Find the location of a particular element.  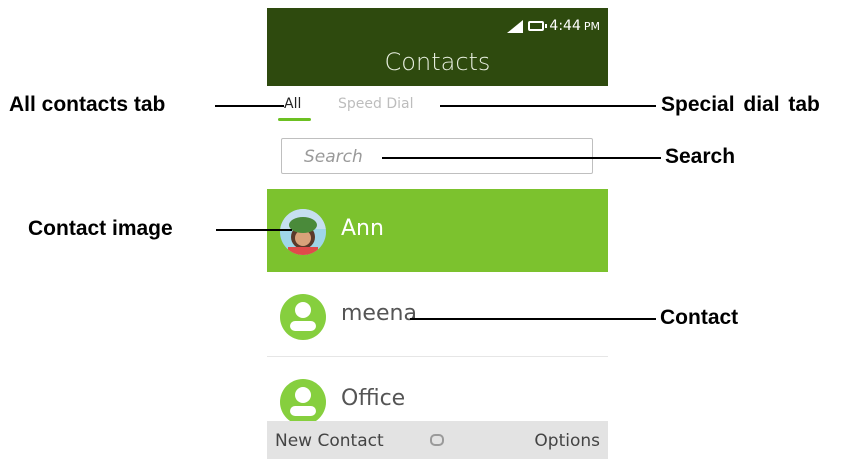

contact-photo is located at coordinates (303, 232).